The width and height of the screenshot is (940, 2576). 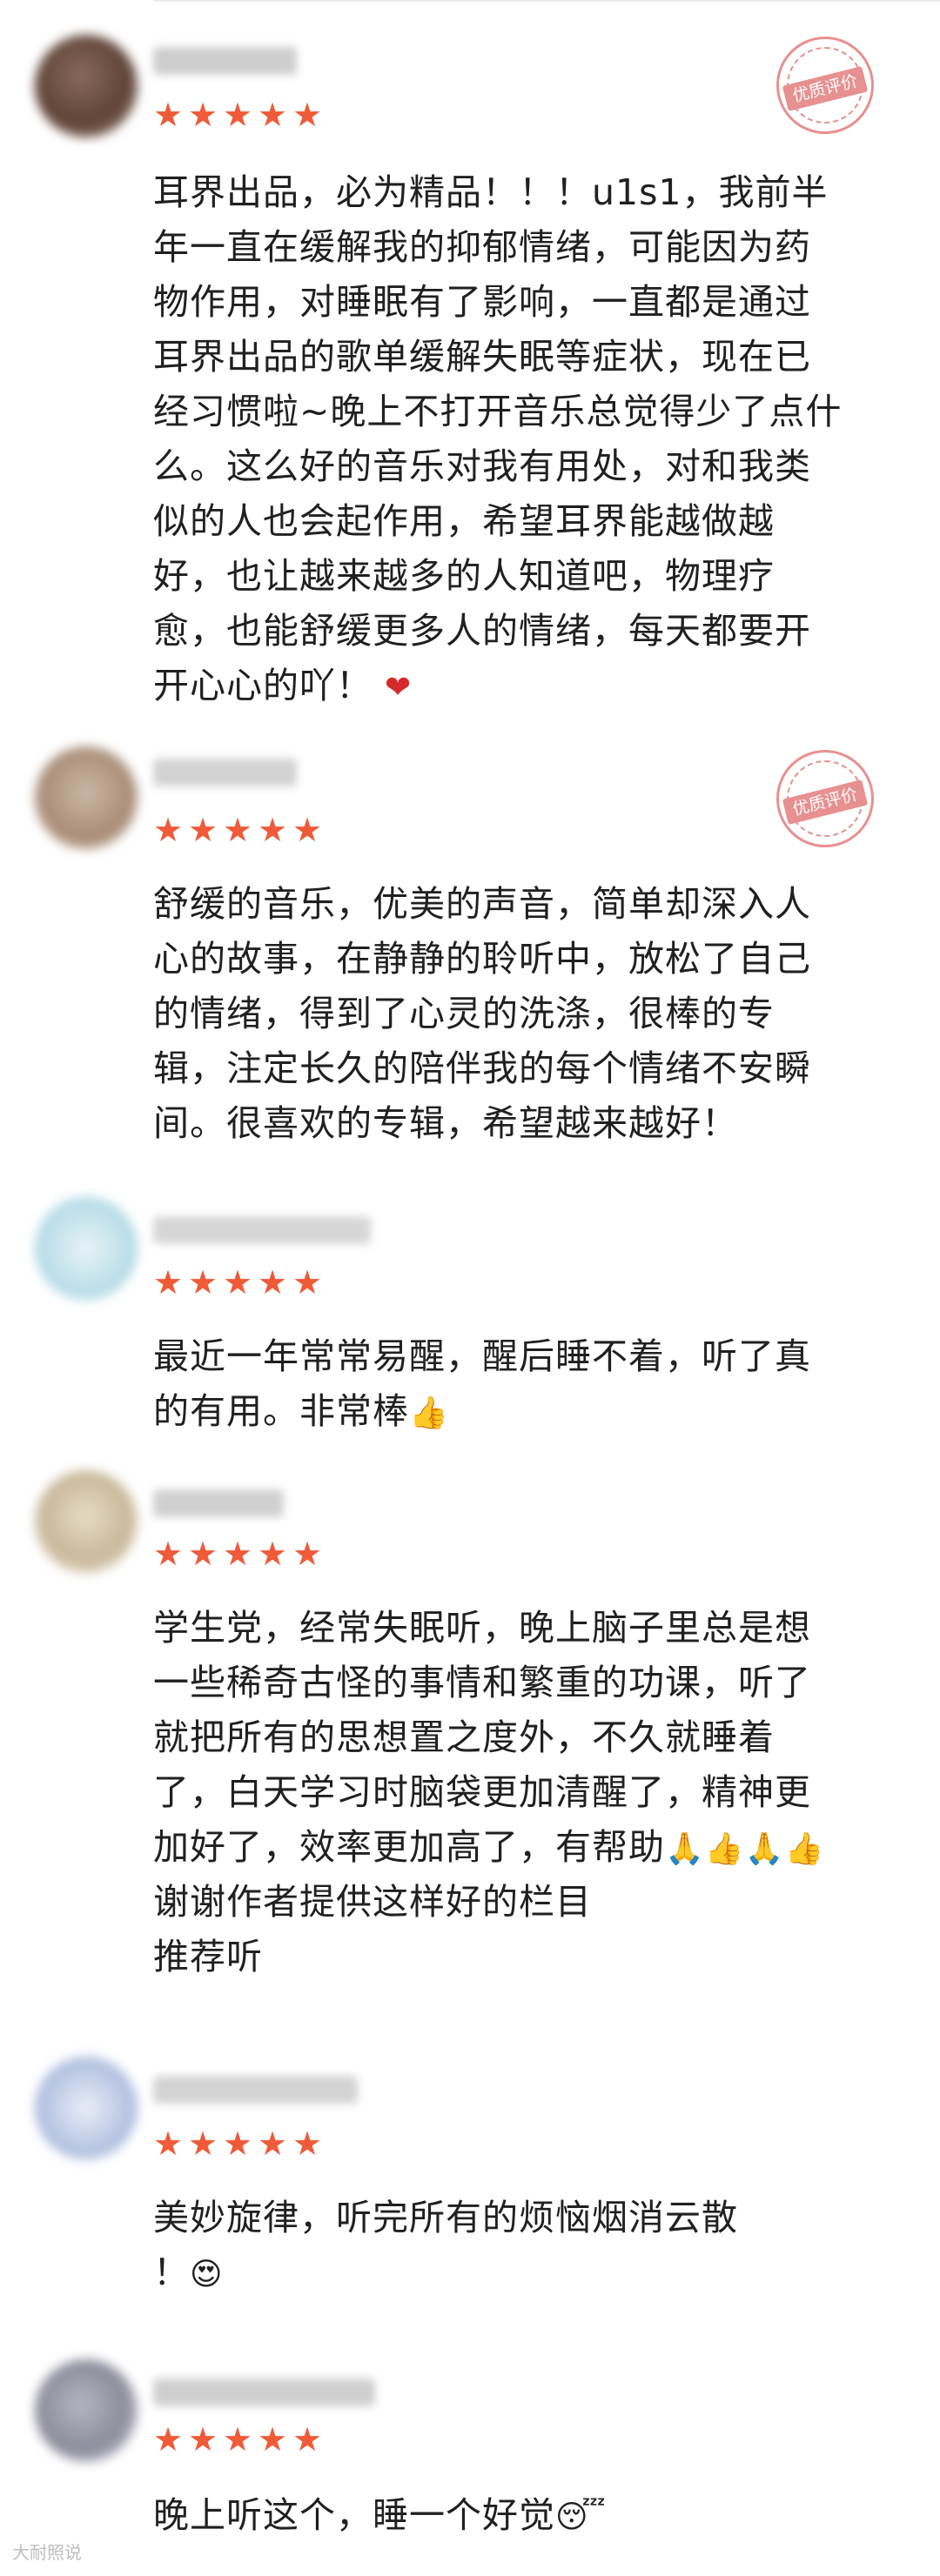 What do you see at coordinates (446, 2245) in the screenshot?
I see `review-text-content: 美妙旋律，听完所有的烦恼烟消云散 ！` at bounding box center [446, 2245].